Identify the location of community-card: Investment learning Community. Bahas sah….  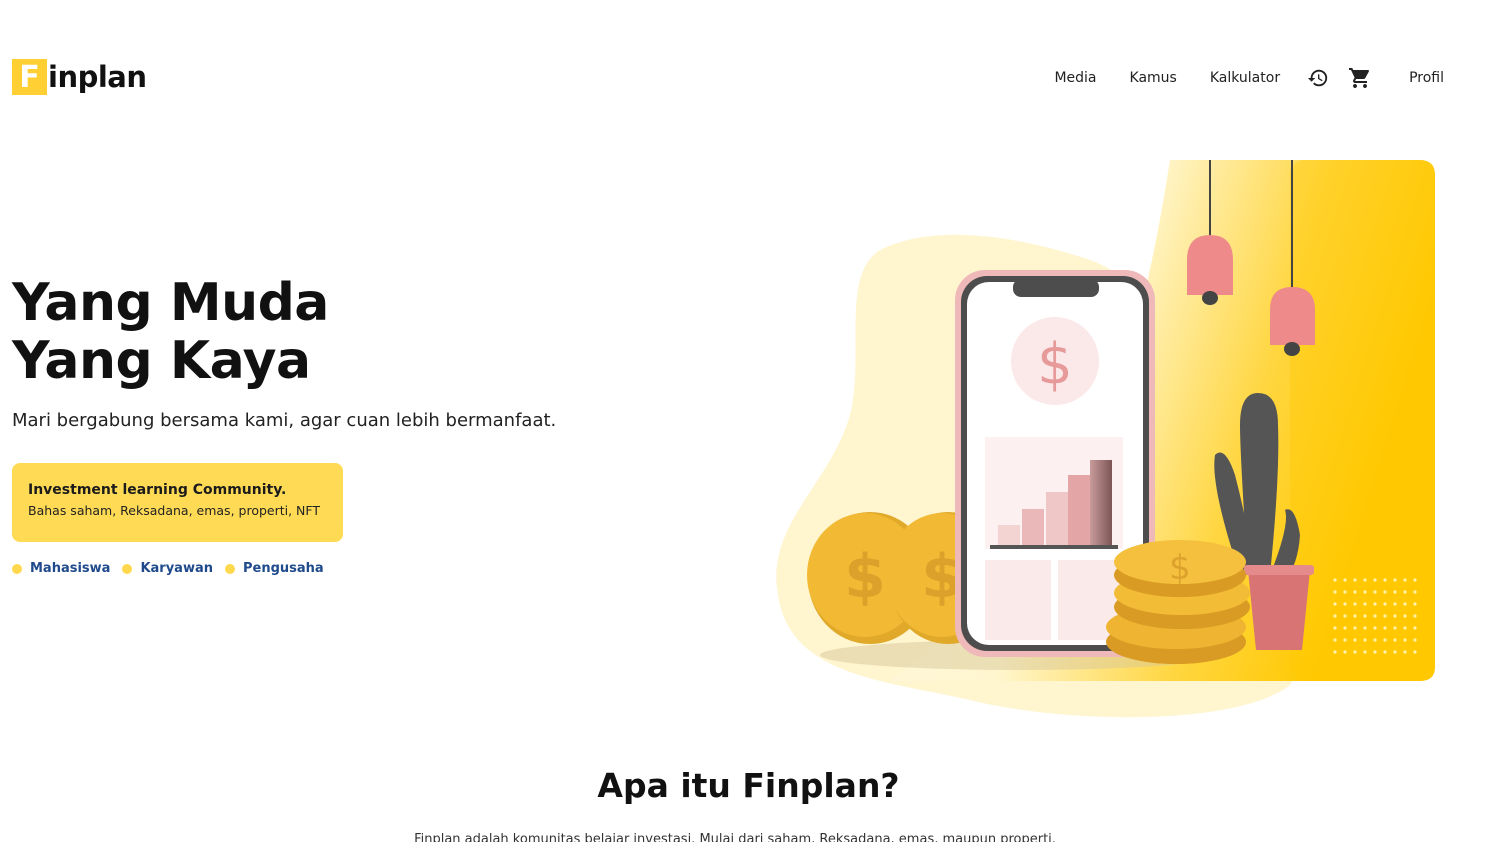
(177, 502).